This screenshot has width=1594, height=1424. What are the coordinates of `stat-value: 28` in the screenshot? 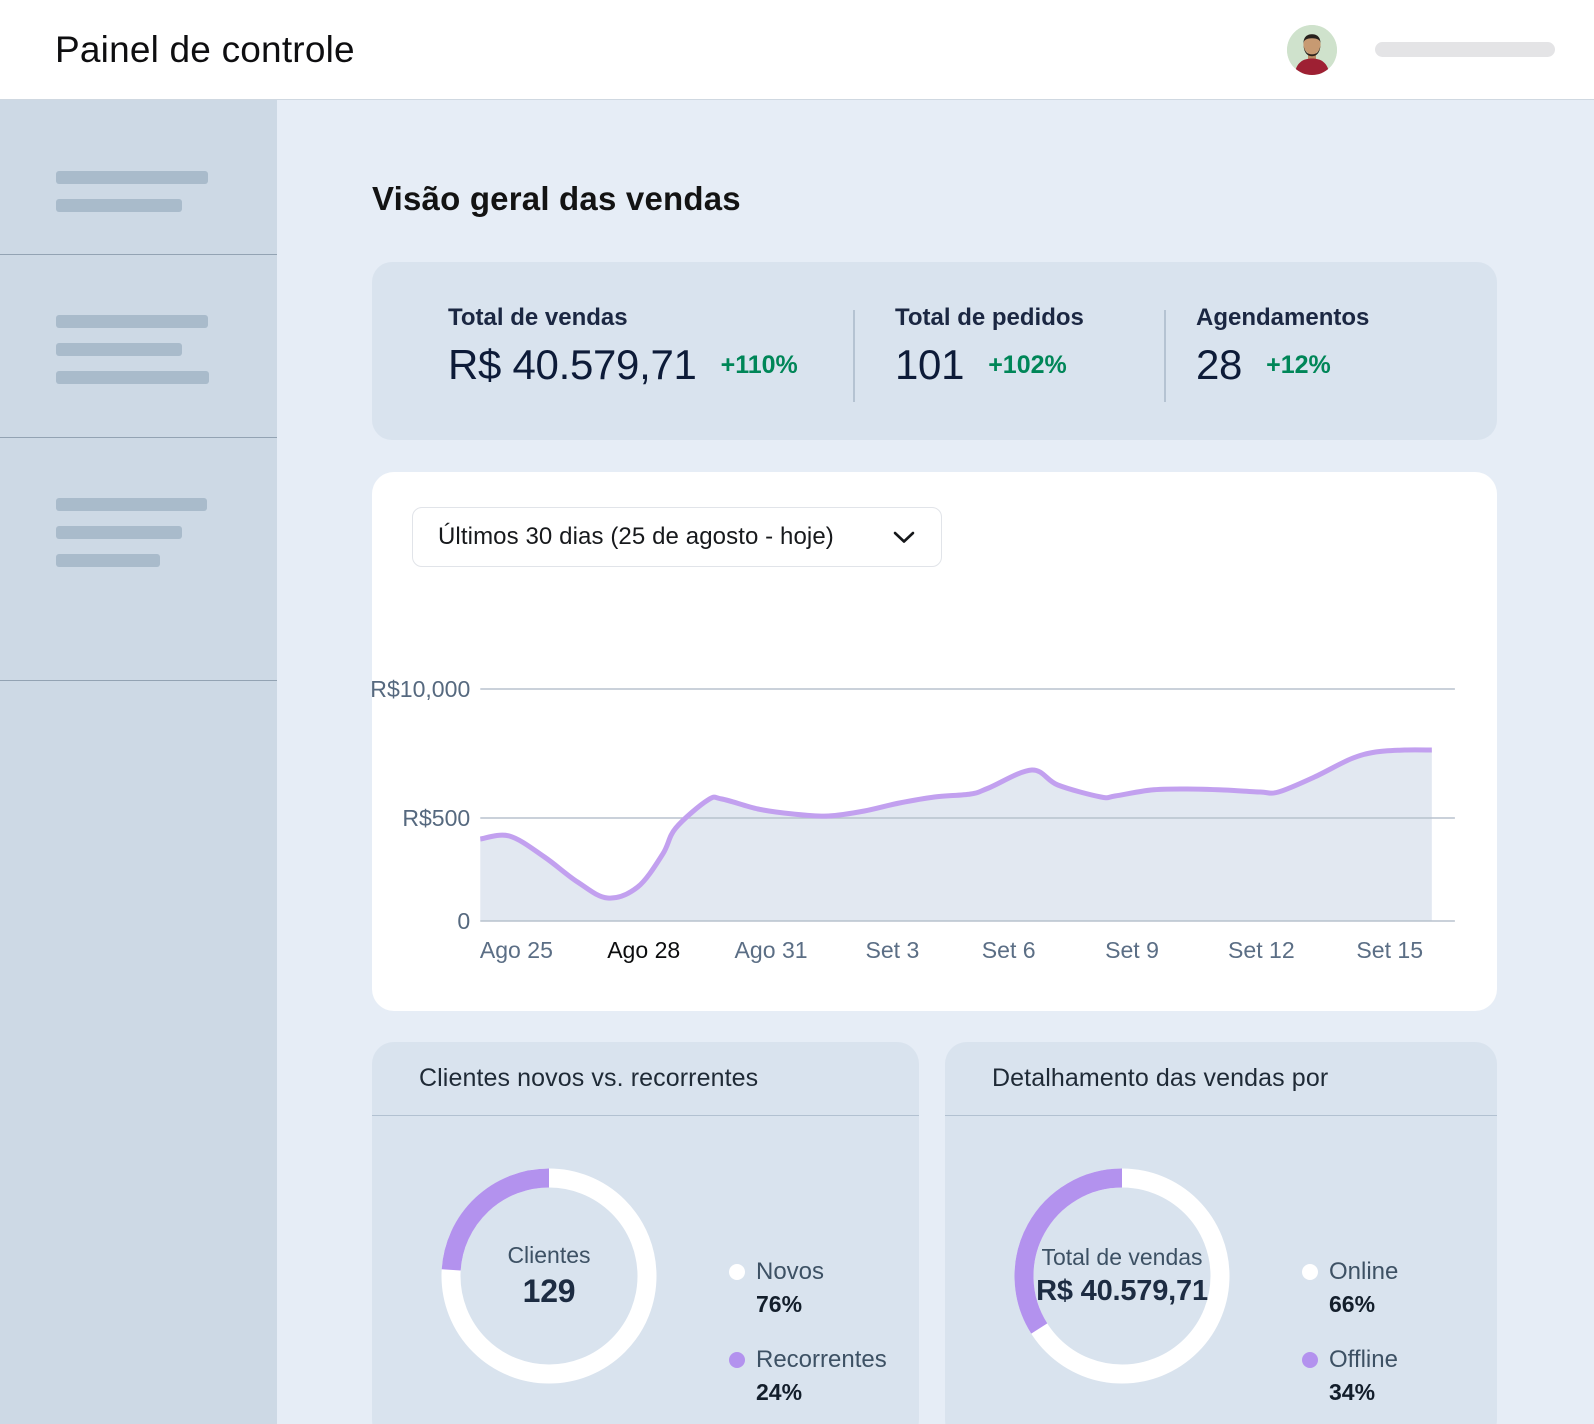 It's located at (1219, 364).